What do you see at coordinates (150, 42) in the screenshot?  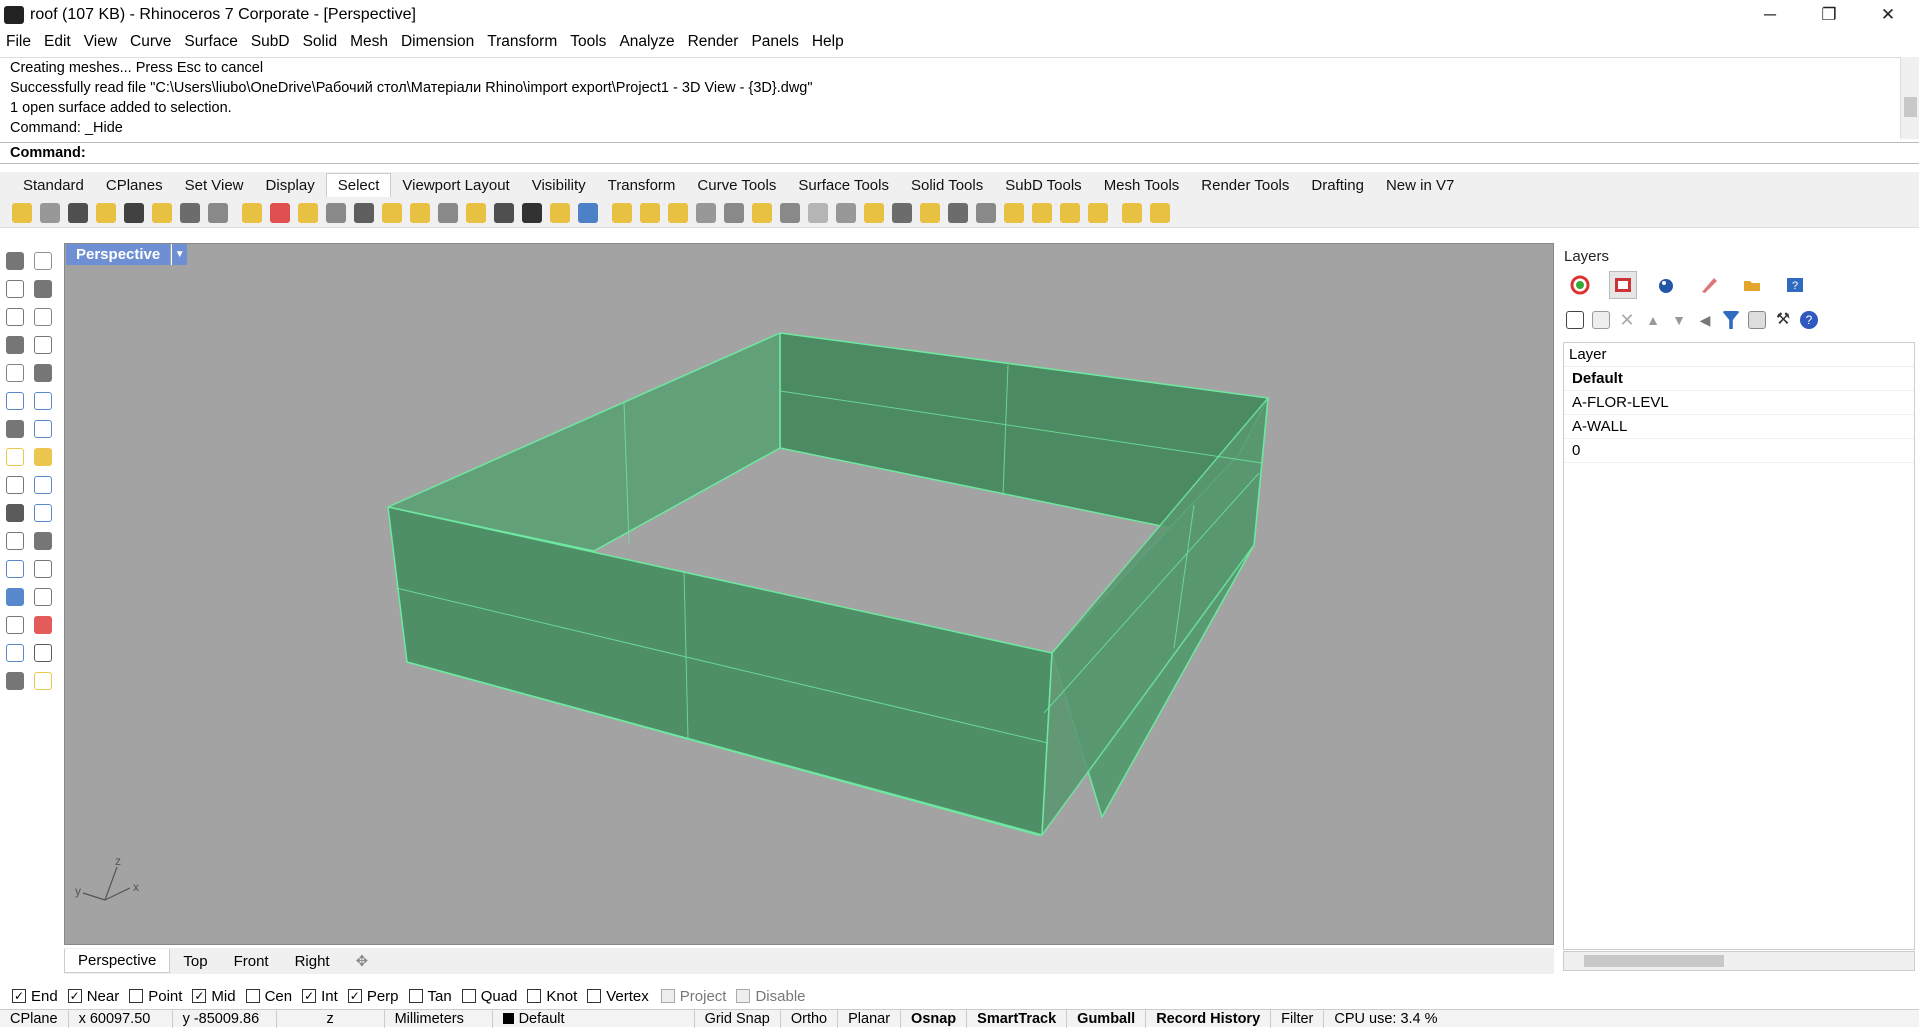 I see `menu-curve: Curve` at bounding box center [150, 42].